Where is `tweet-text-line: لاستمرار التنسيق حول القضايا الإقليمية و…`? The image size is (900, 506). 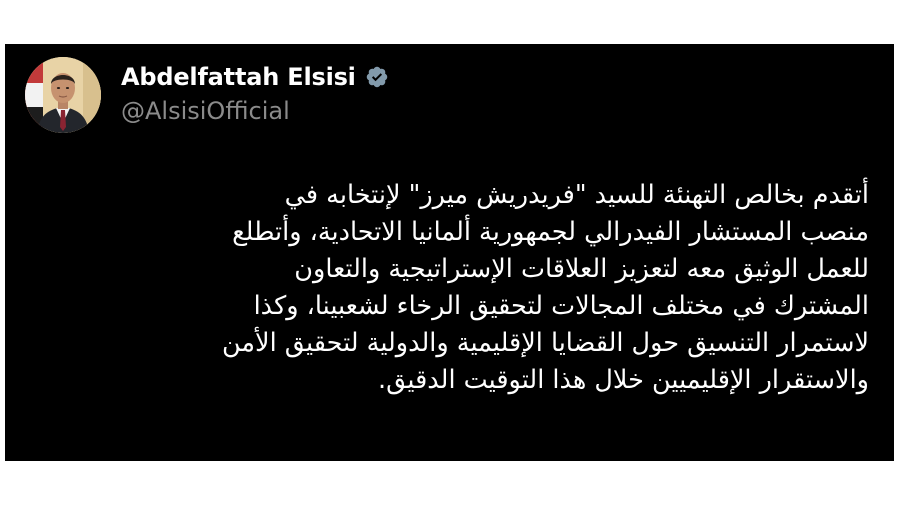
tweet-text-line: لاستمرار التنسيق حول القضايا الإقليمية و… is located at coordinates (545, 343).